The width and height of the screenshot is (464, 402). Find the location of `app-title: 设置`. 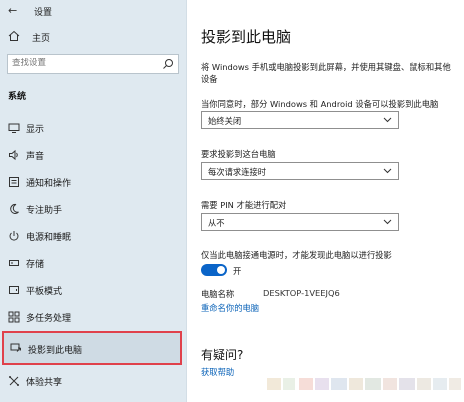

app-title: 设置 is located at coordinates (43, 13).